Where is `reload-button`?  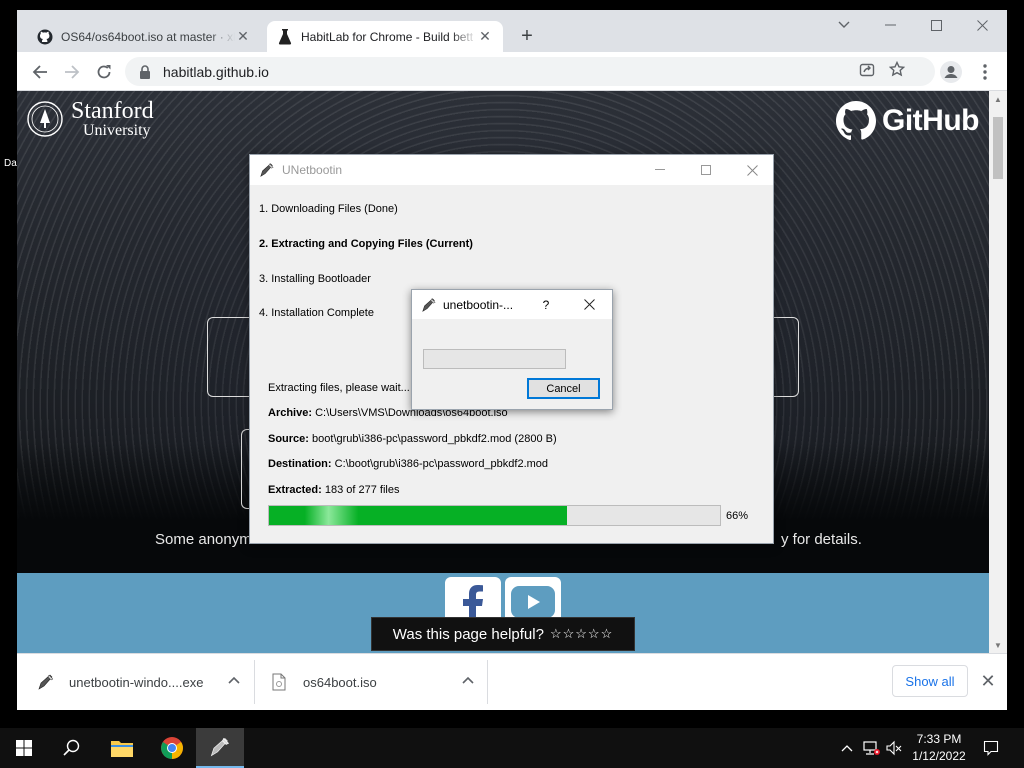 reload-button is located at coordinates (104, 72).